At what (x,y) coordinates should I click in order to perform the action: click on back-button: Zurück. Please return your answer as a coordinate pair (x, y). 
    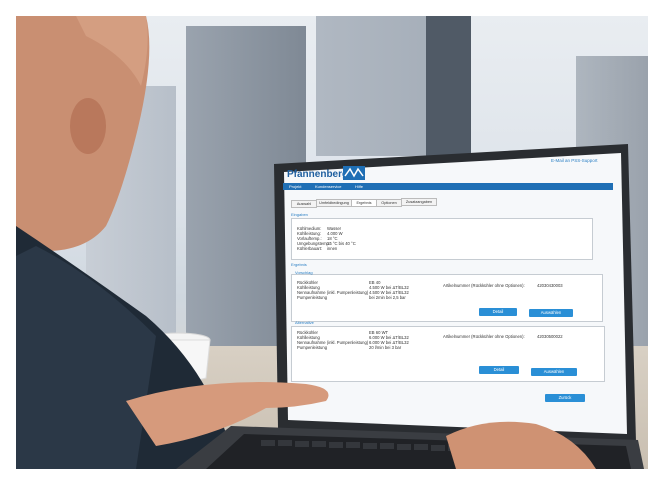
    Looking at the image, I should click on (565, 398).